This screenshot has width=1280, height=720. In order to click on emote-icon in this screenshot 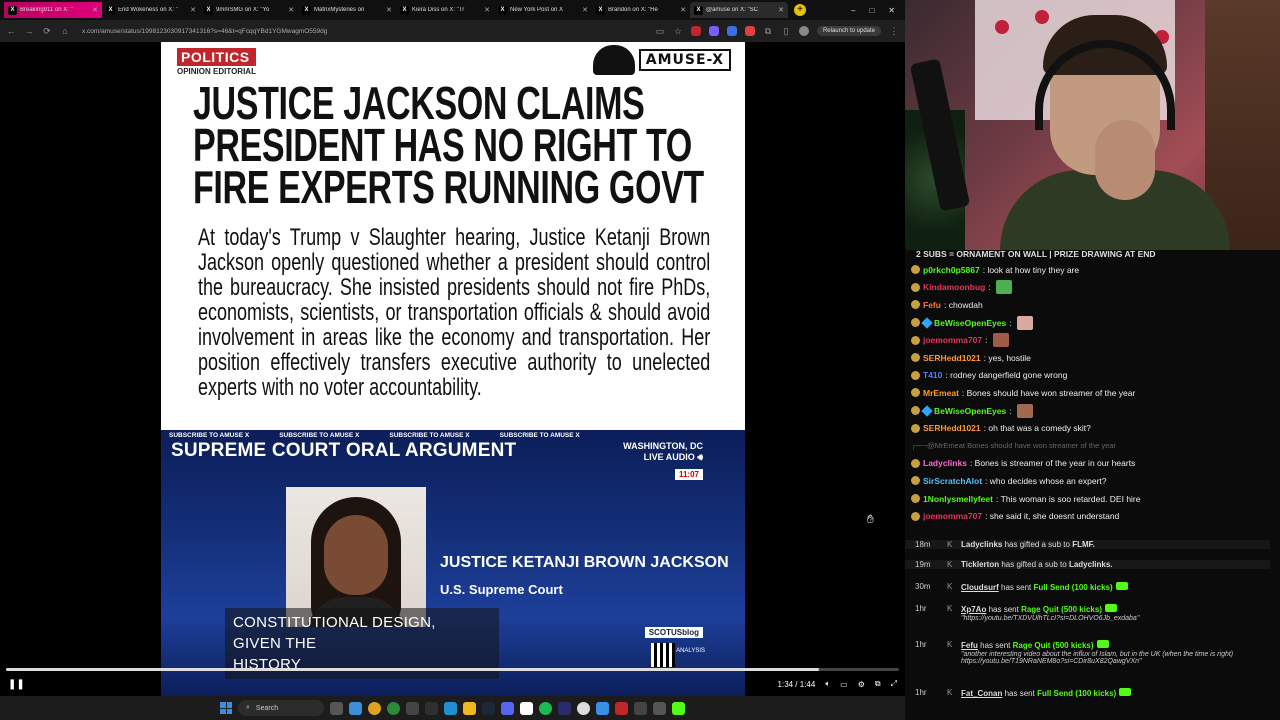, I will do `click(1004, 287)`.